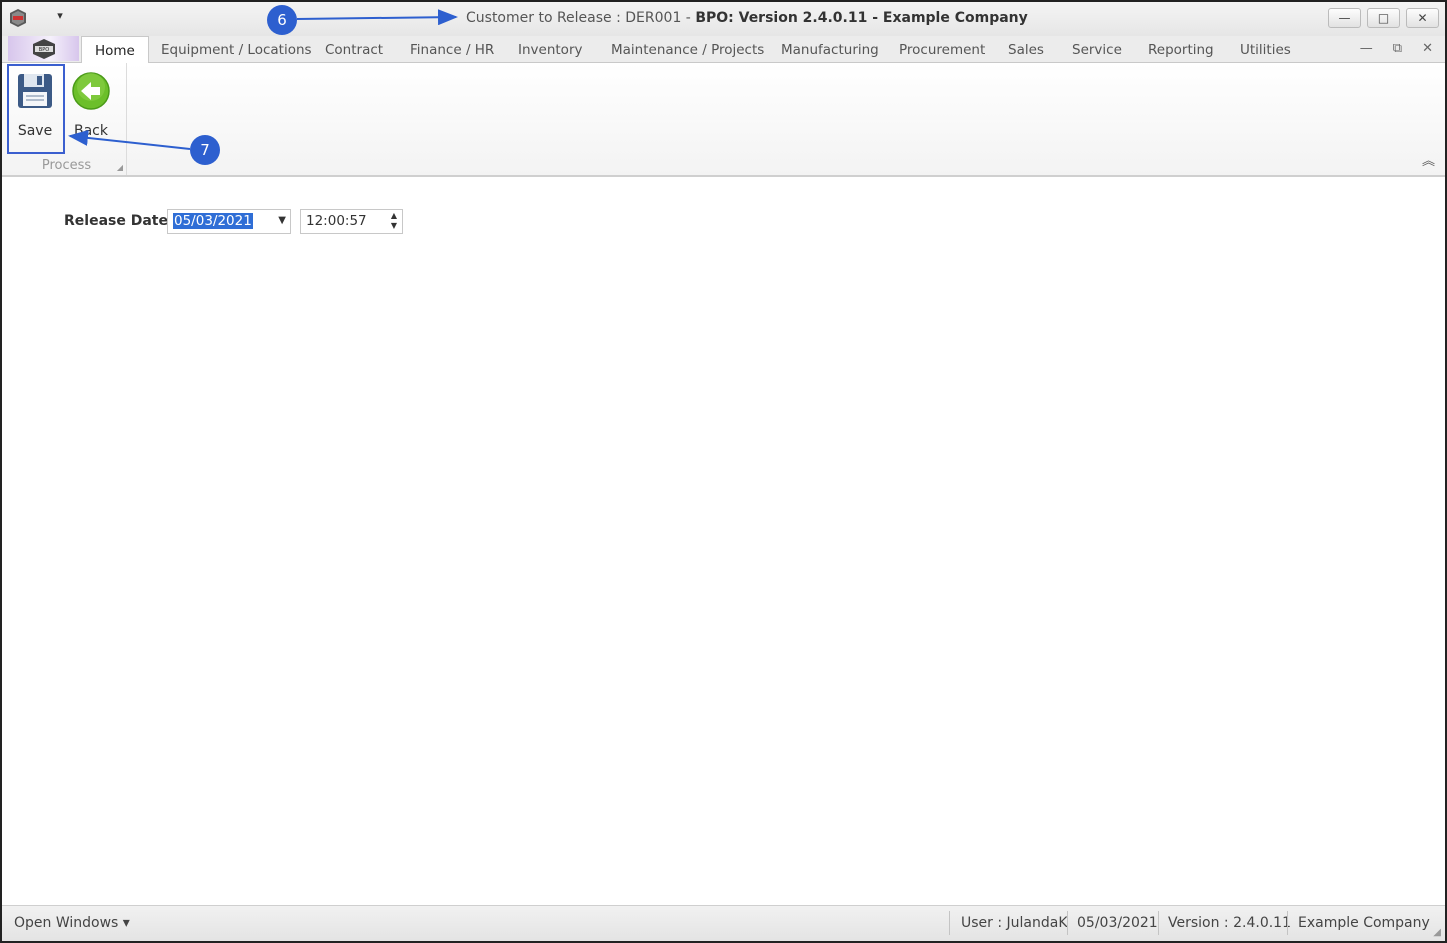 Image resolution: width=1447 pixels, height=943 pixels. I want to click on save-highlight-box, so click(36, 109).